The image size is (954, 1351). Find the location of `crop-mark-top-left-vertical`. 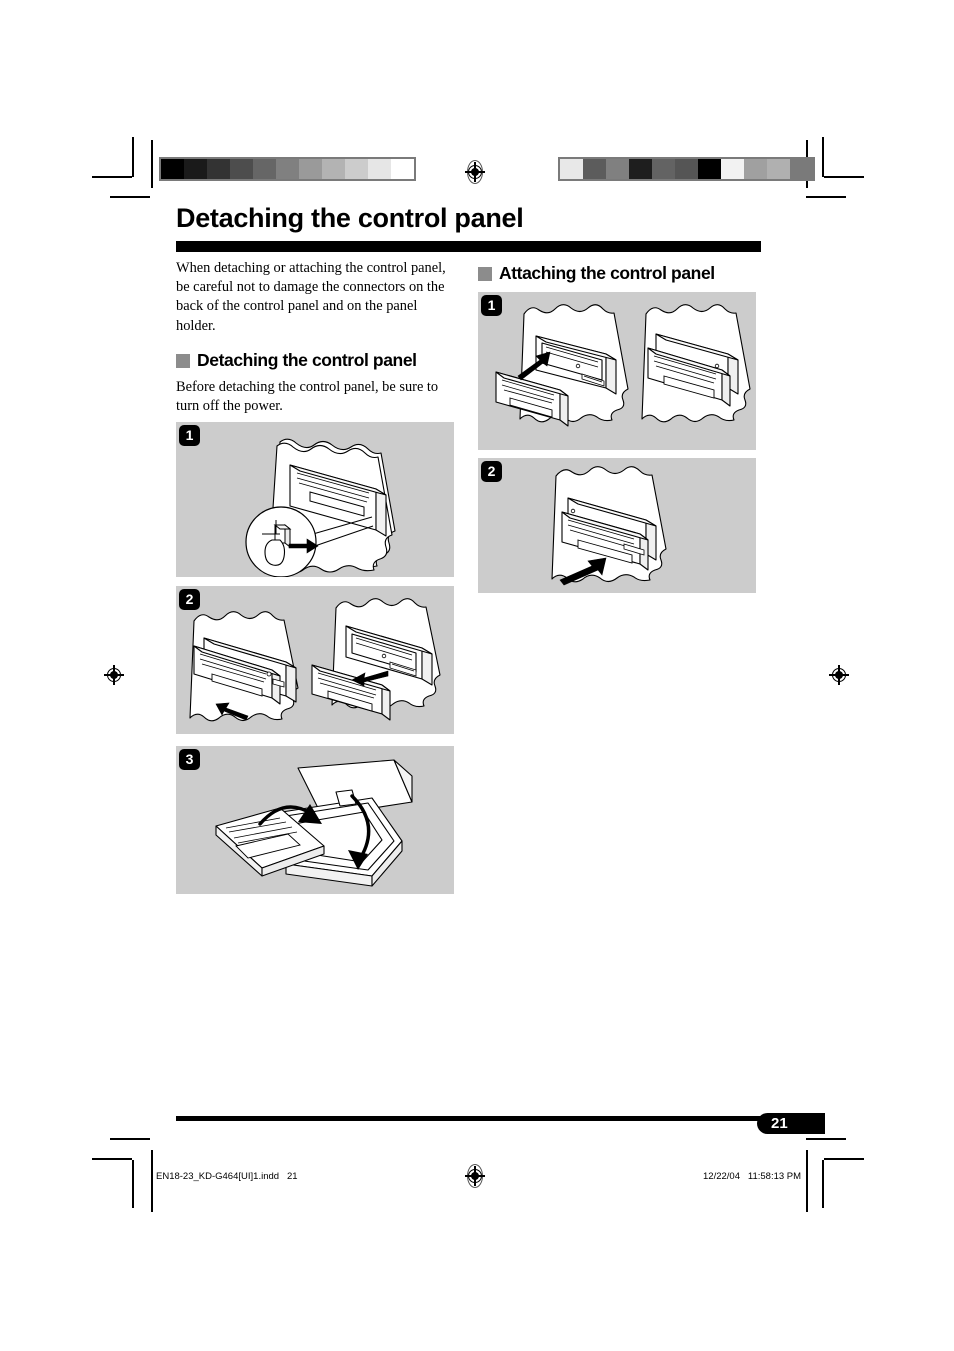

crop-mark-top-left-vertical is located at coordinates (133, 157).